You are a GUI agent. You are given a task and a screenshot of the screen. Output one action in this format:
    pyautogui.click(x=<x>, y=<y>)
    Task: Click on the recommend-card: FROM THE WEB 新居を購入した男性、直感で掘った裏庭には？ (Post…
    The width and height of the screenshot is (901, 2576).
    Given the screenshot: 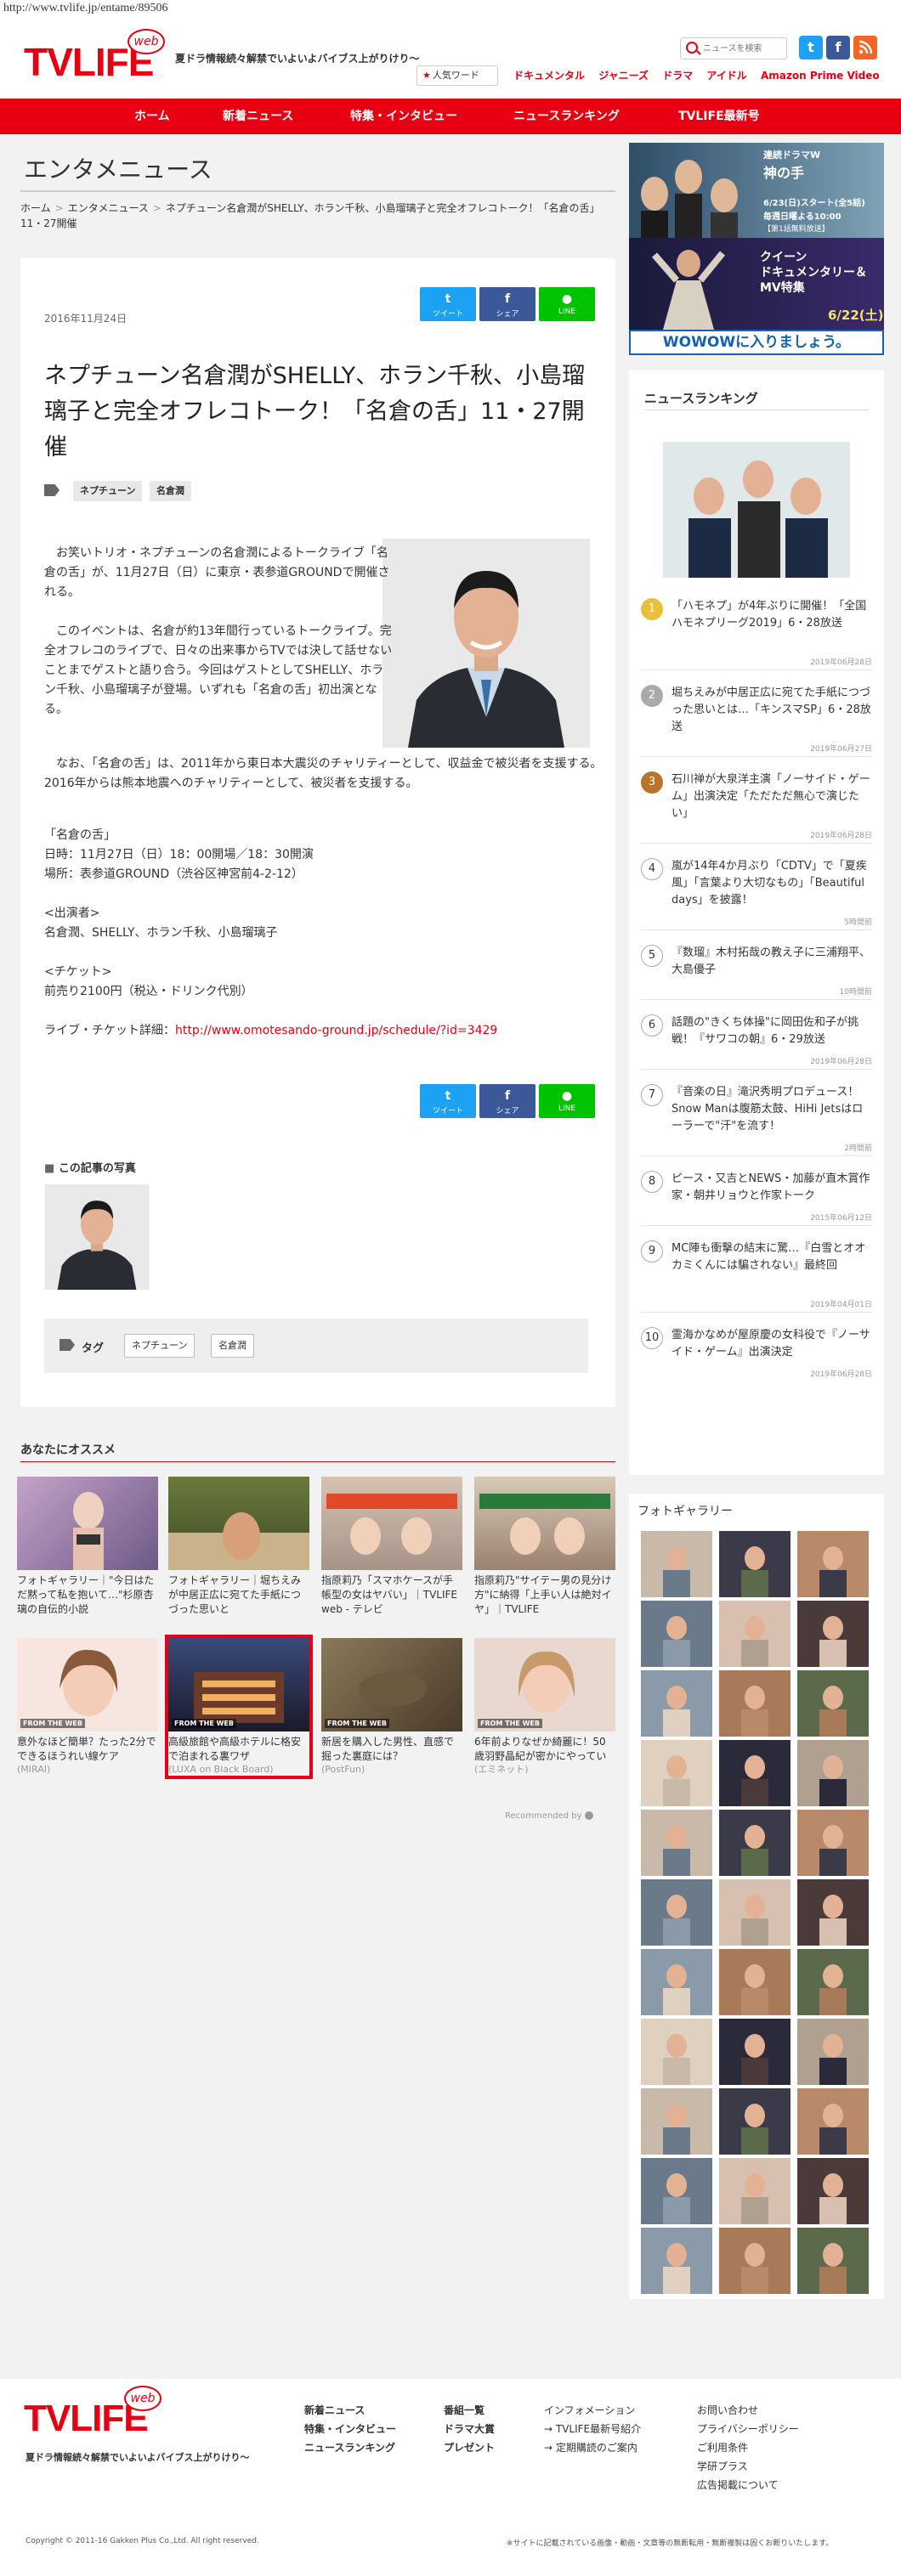 What is the action you would take?
    pyautogui.click(x=391, y=1707)
    